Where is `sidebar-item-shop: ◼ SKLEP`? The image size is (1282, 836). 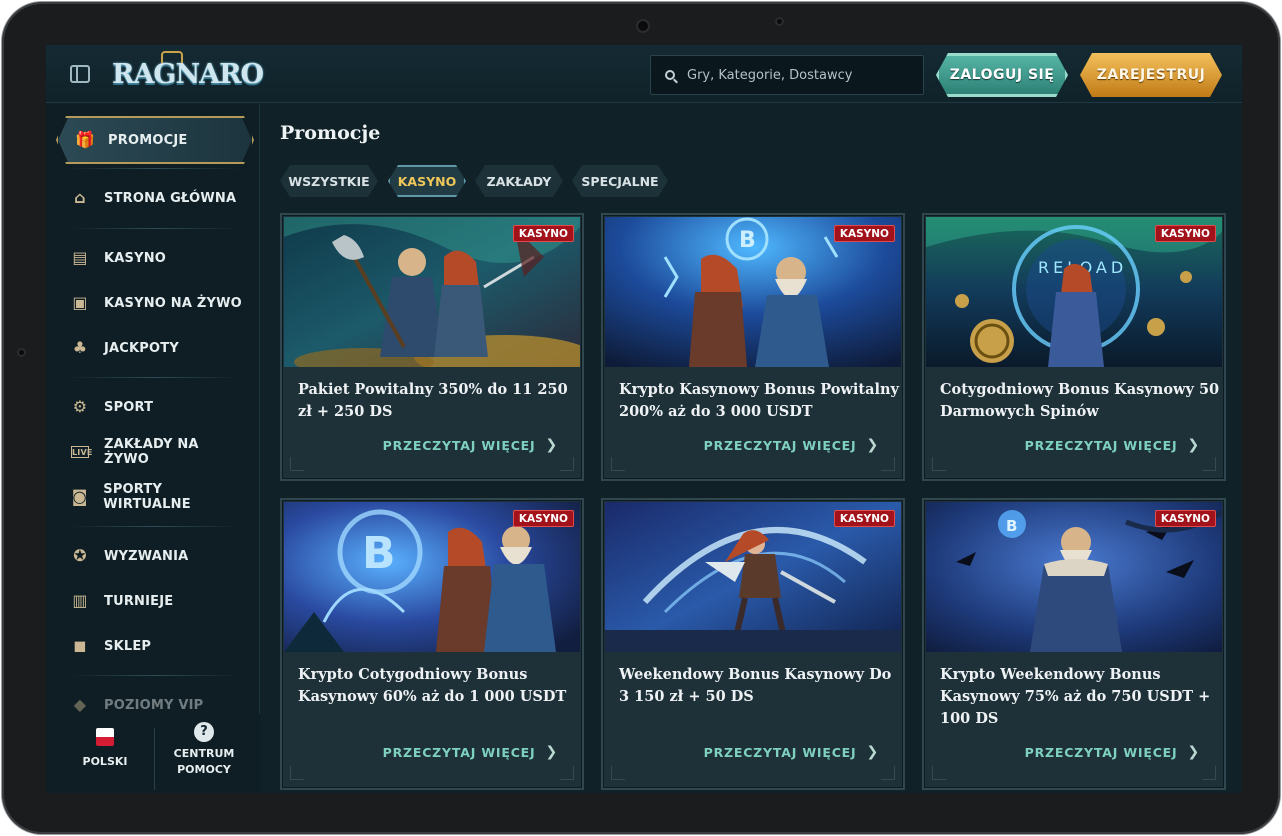 sidebar-item-shop: ◼ SKLEP is located at coordinates (158, 646).